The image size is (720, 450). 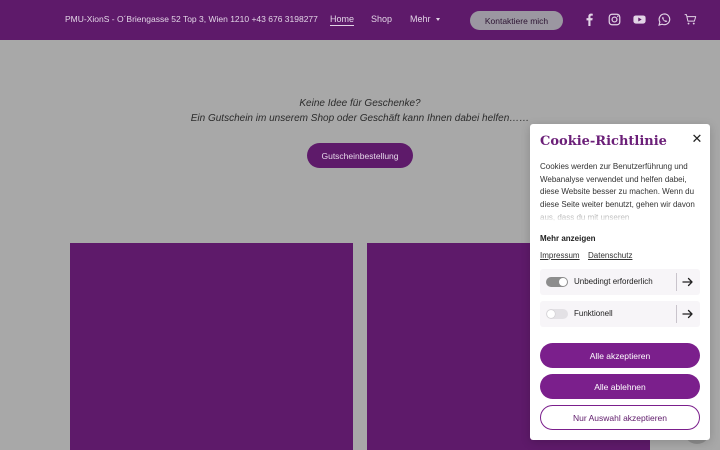 I want to click on impressum-link: Impressum, so click(x=560, y=255).